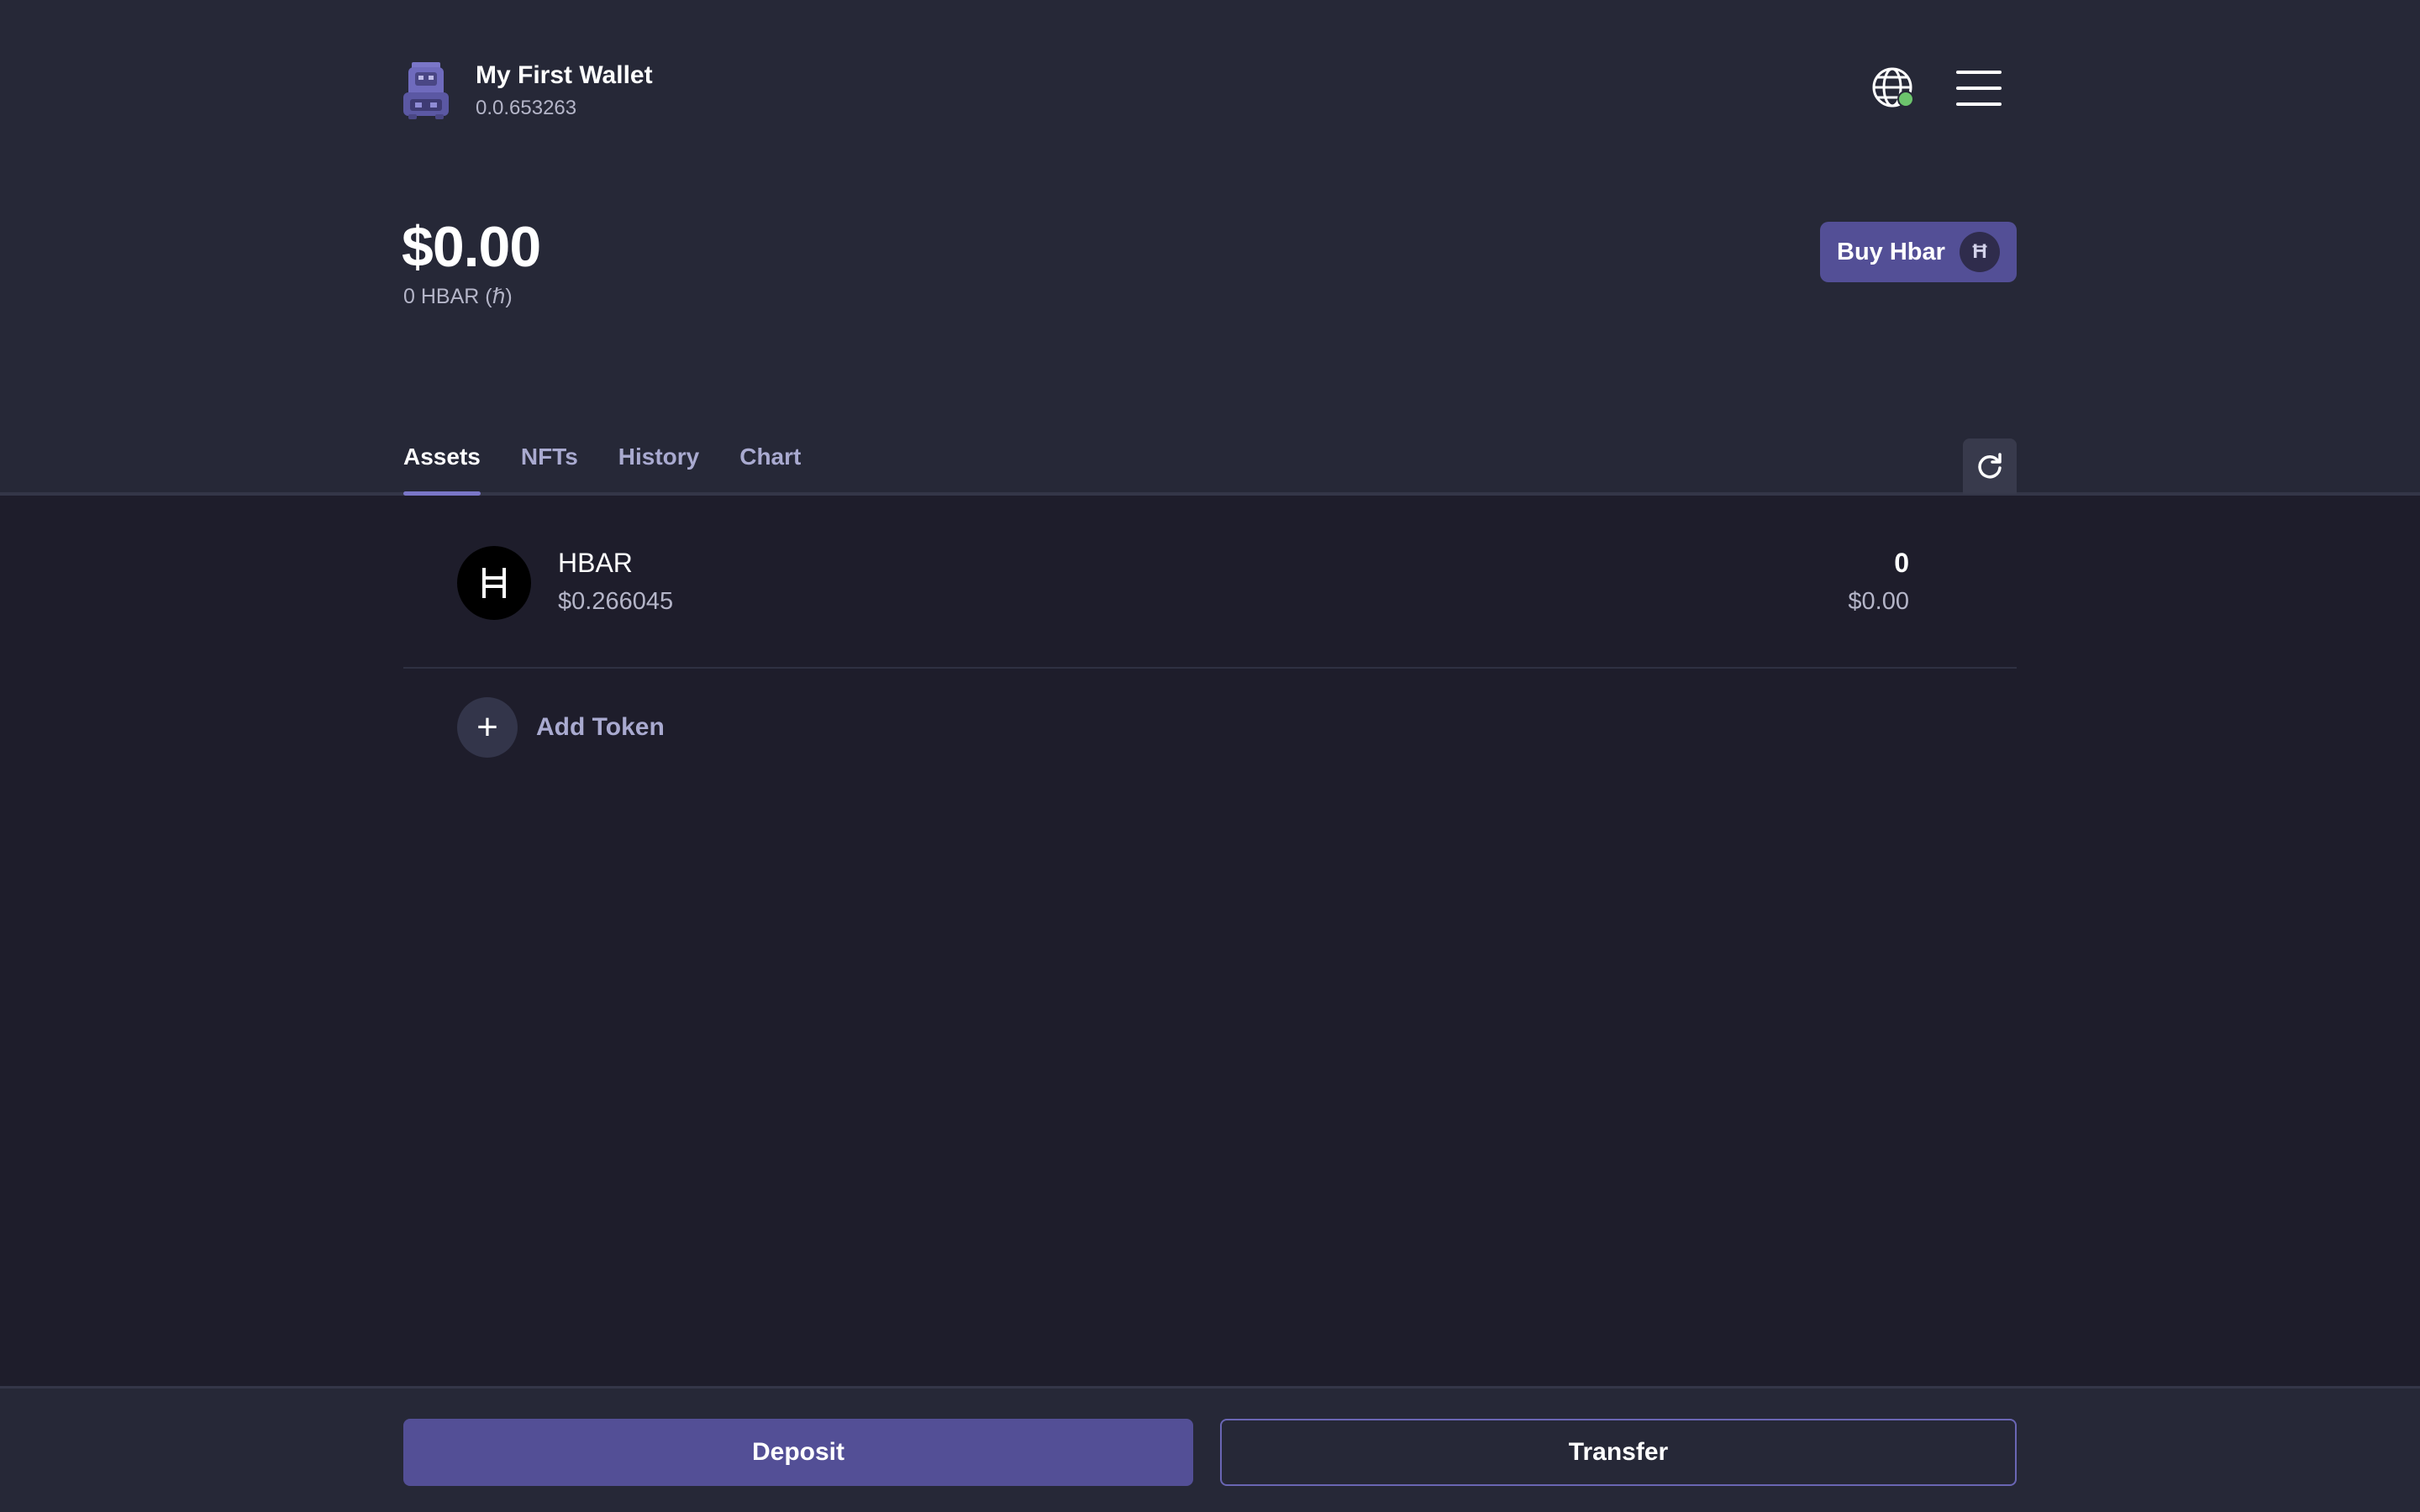 The width and height of the screenshot is (2420, 1512). Describe the element at coordinates (487, 727) in the screenshot. I see `plus-icon: +` at that location.